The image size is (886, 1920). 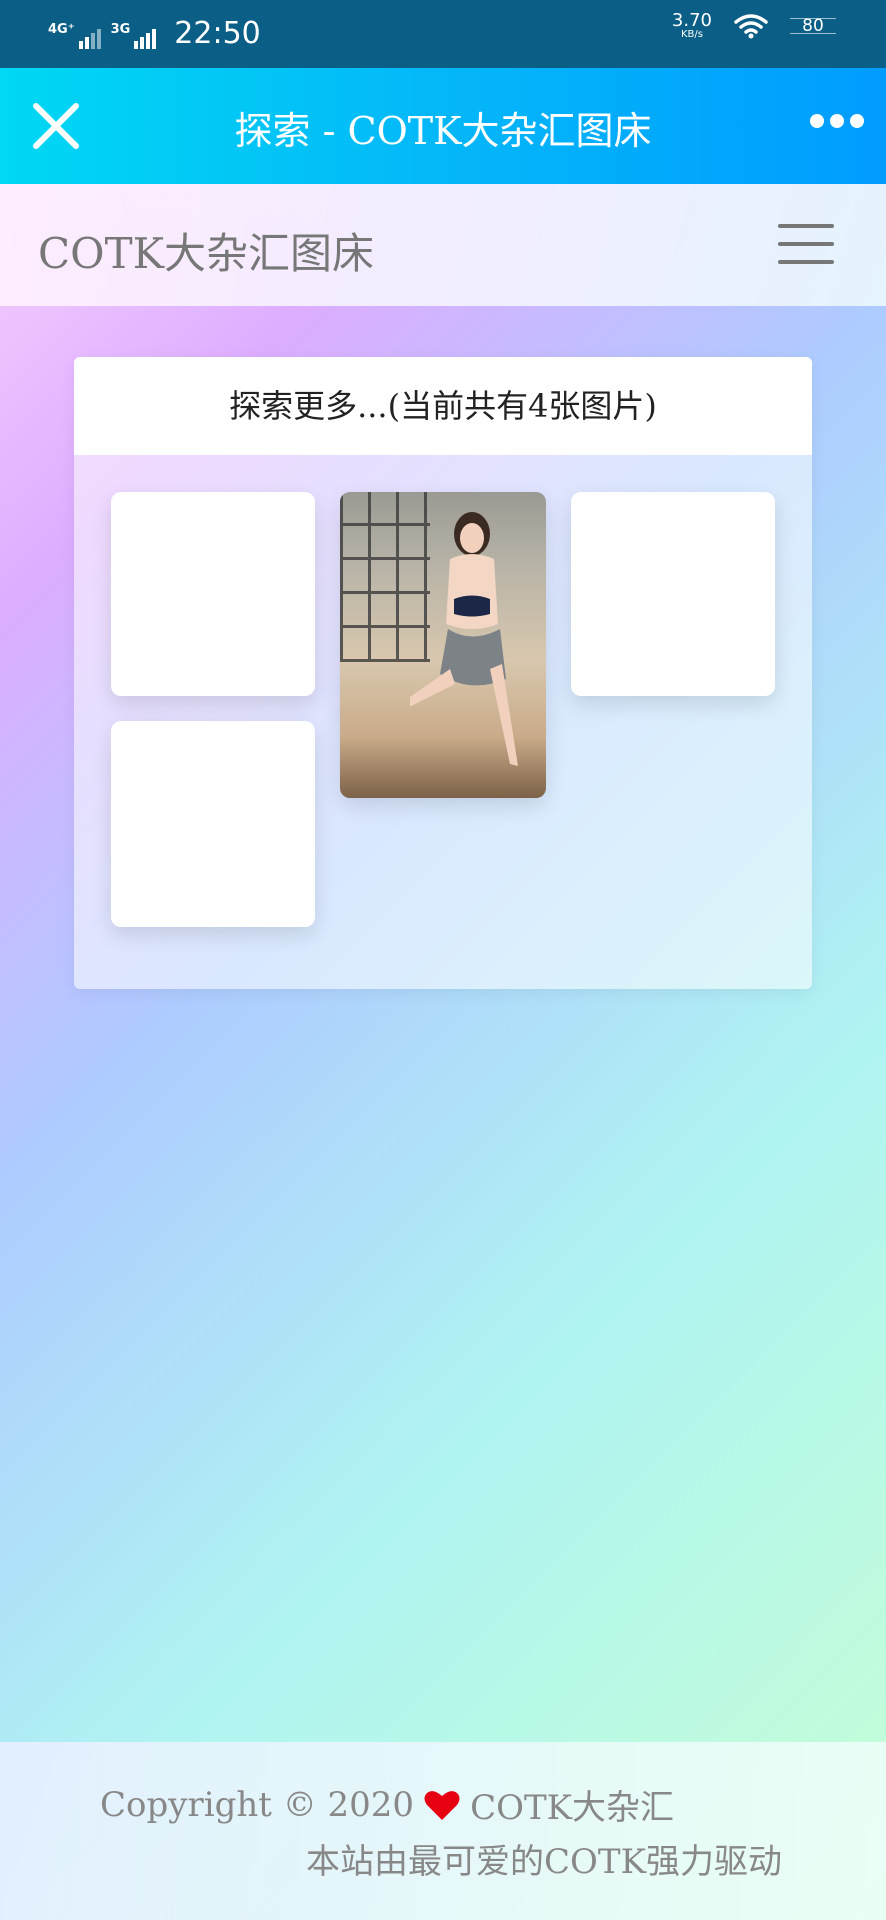 I want to click on more-options-button, so click(x=837, y=121).